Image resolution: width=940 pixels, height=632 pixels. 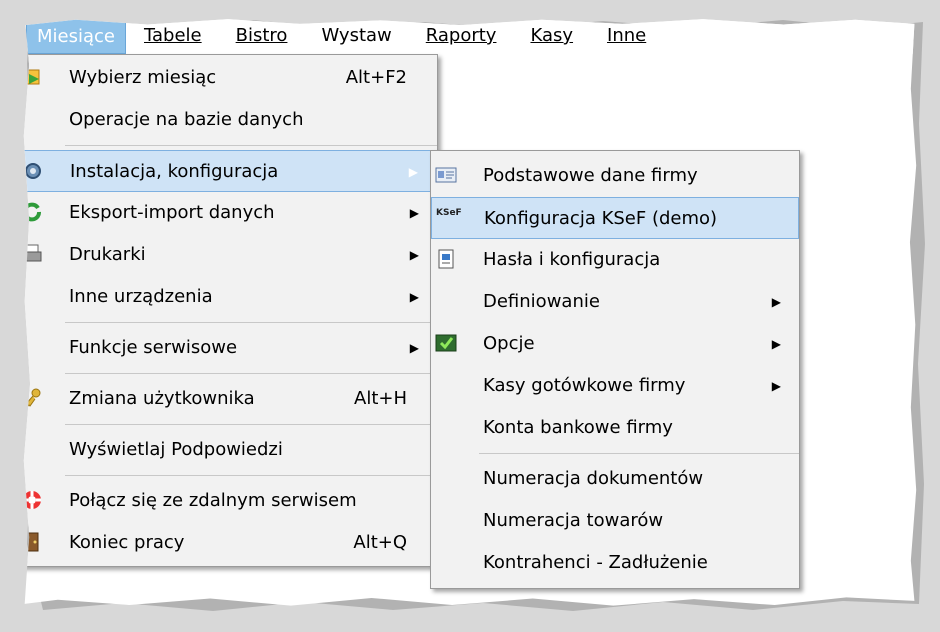 I want to click on label: Definiowanie, so click(x=541, y=301).